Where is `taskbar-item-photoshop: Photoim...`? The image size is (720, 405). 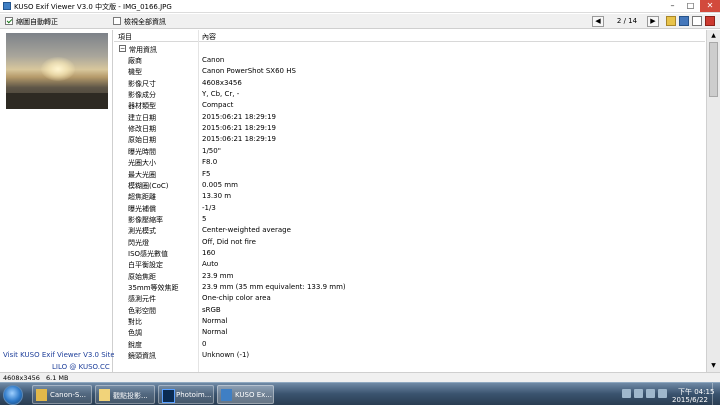
taskbar-item-photoshop: Photoim... is located at coordinates (186, 394).